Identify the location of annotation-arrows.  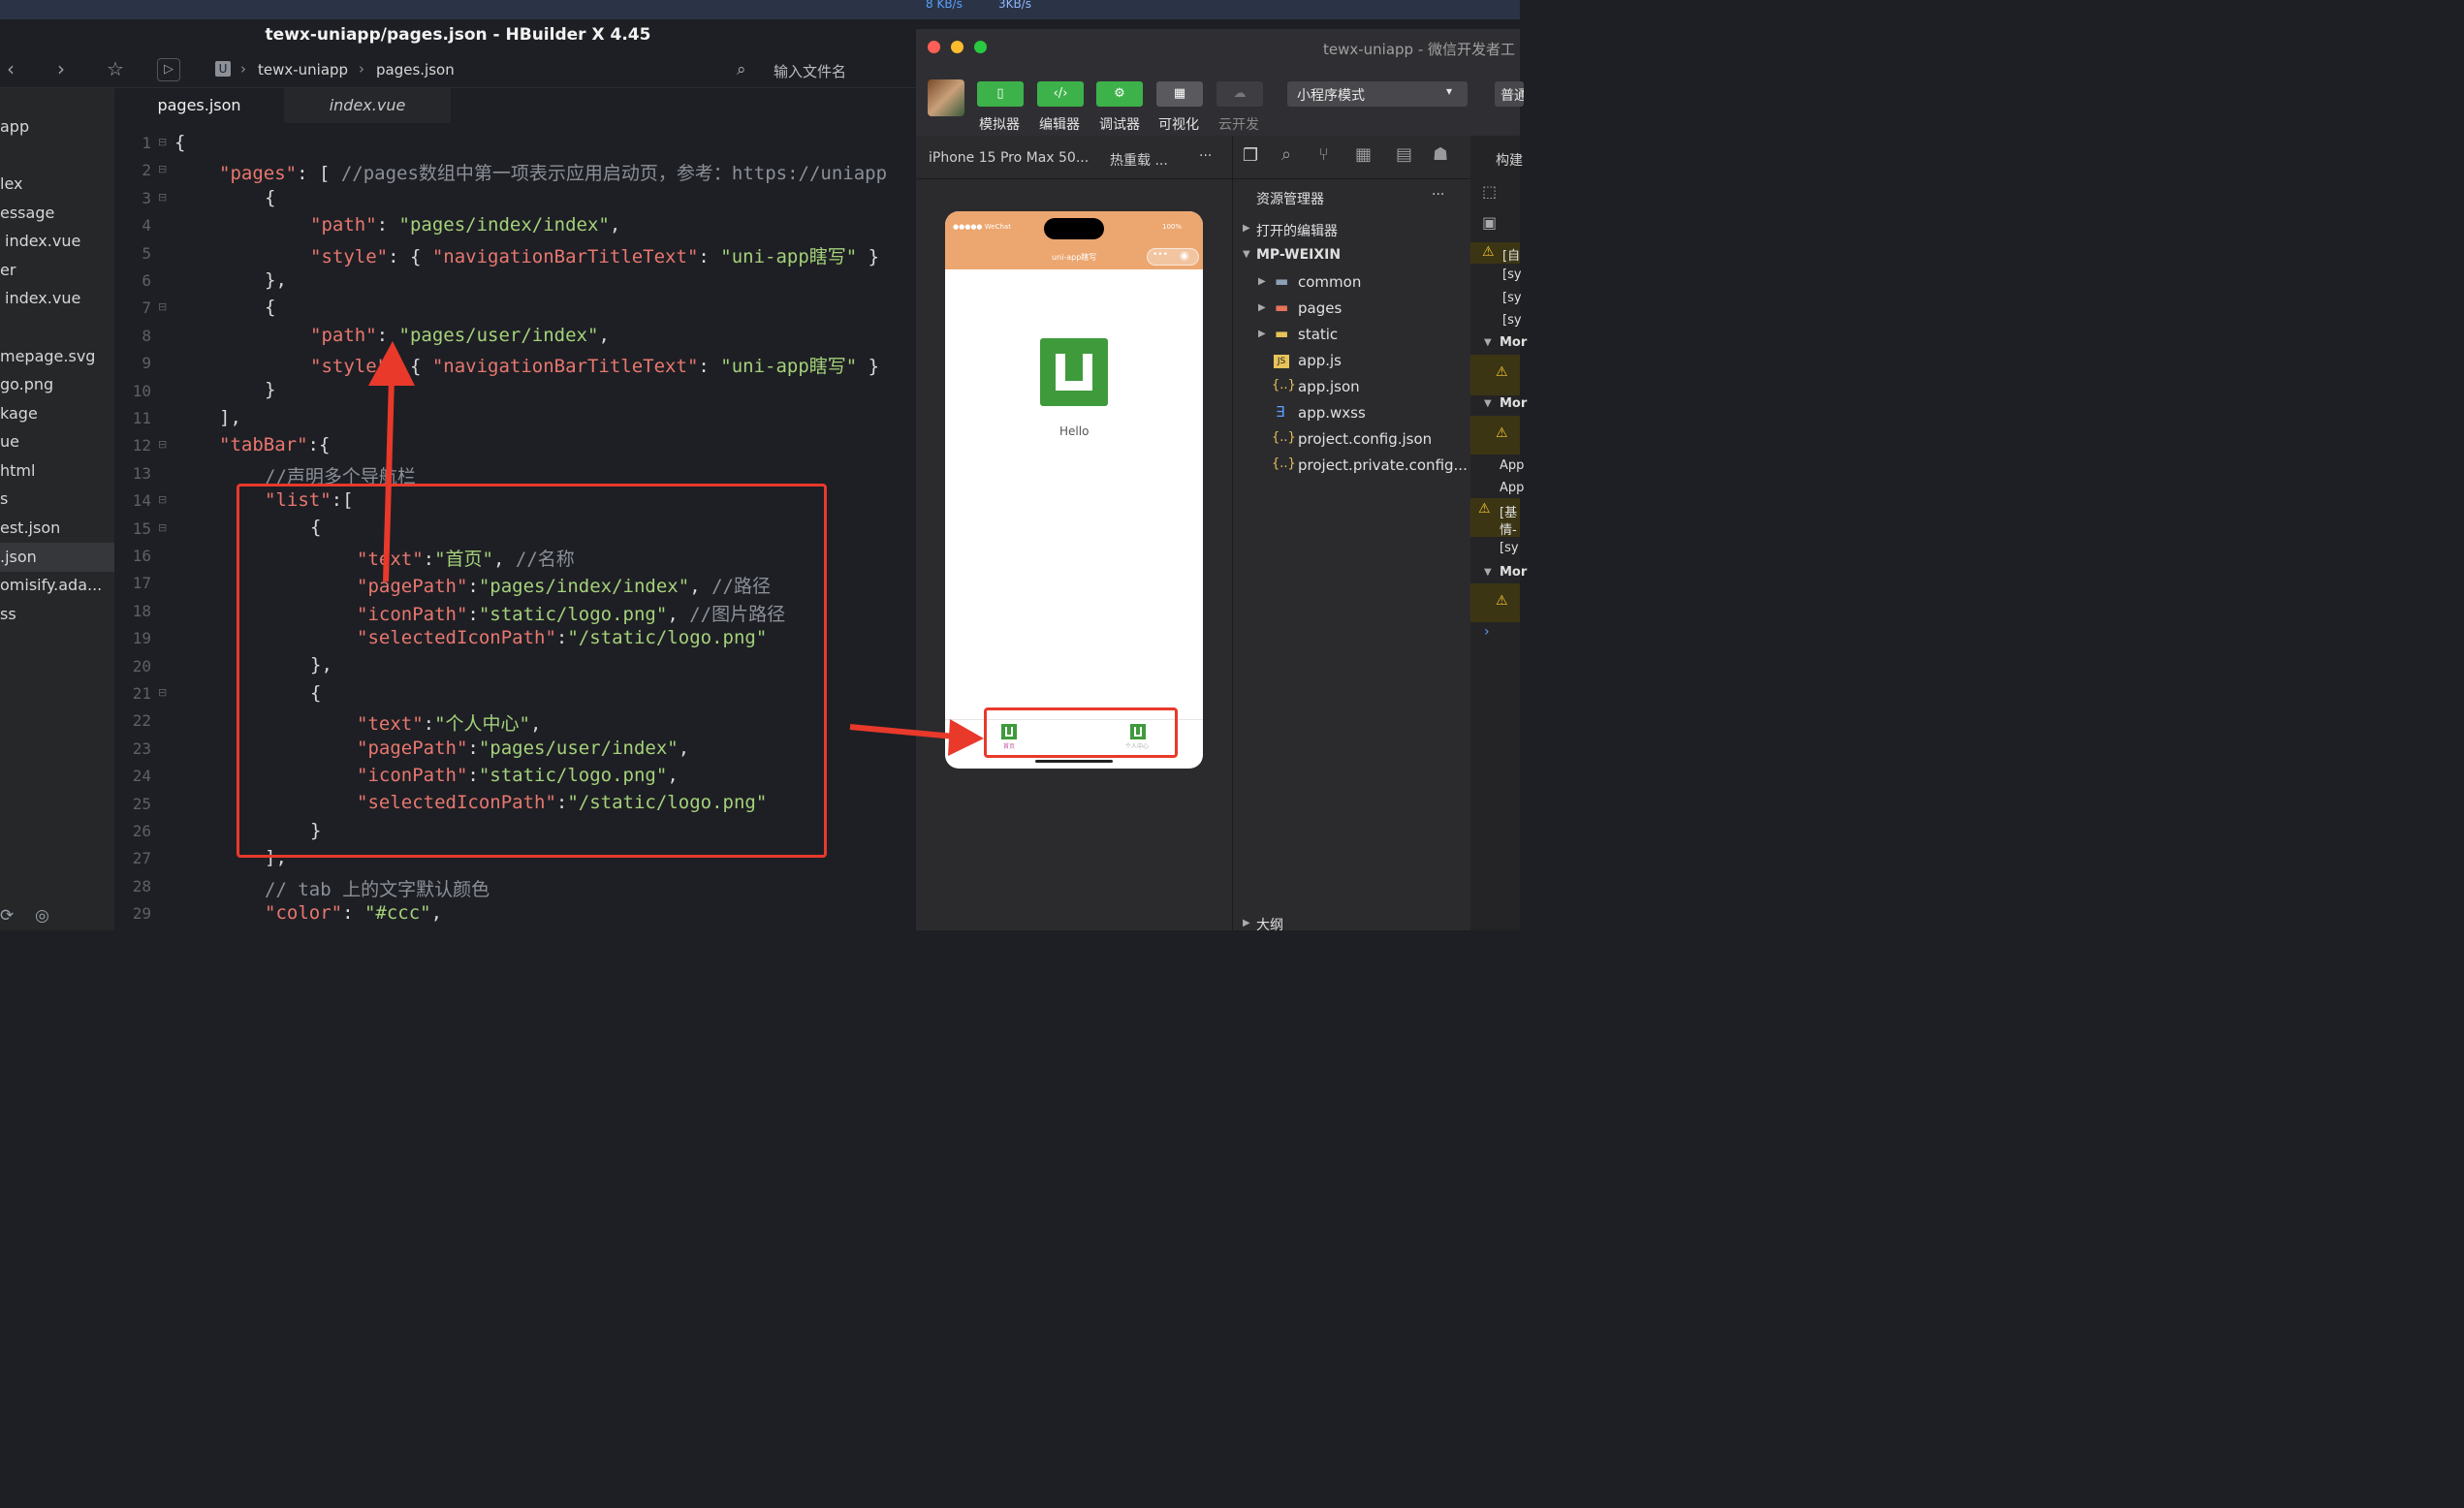
(676, 548).